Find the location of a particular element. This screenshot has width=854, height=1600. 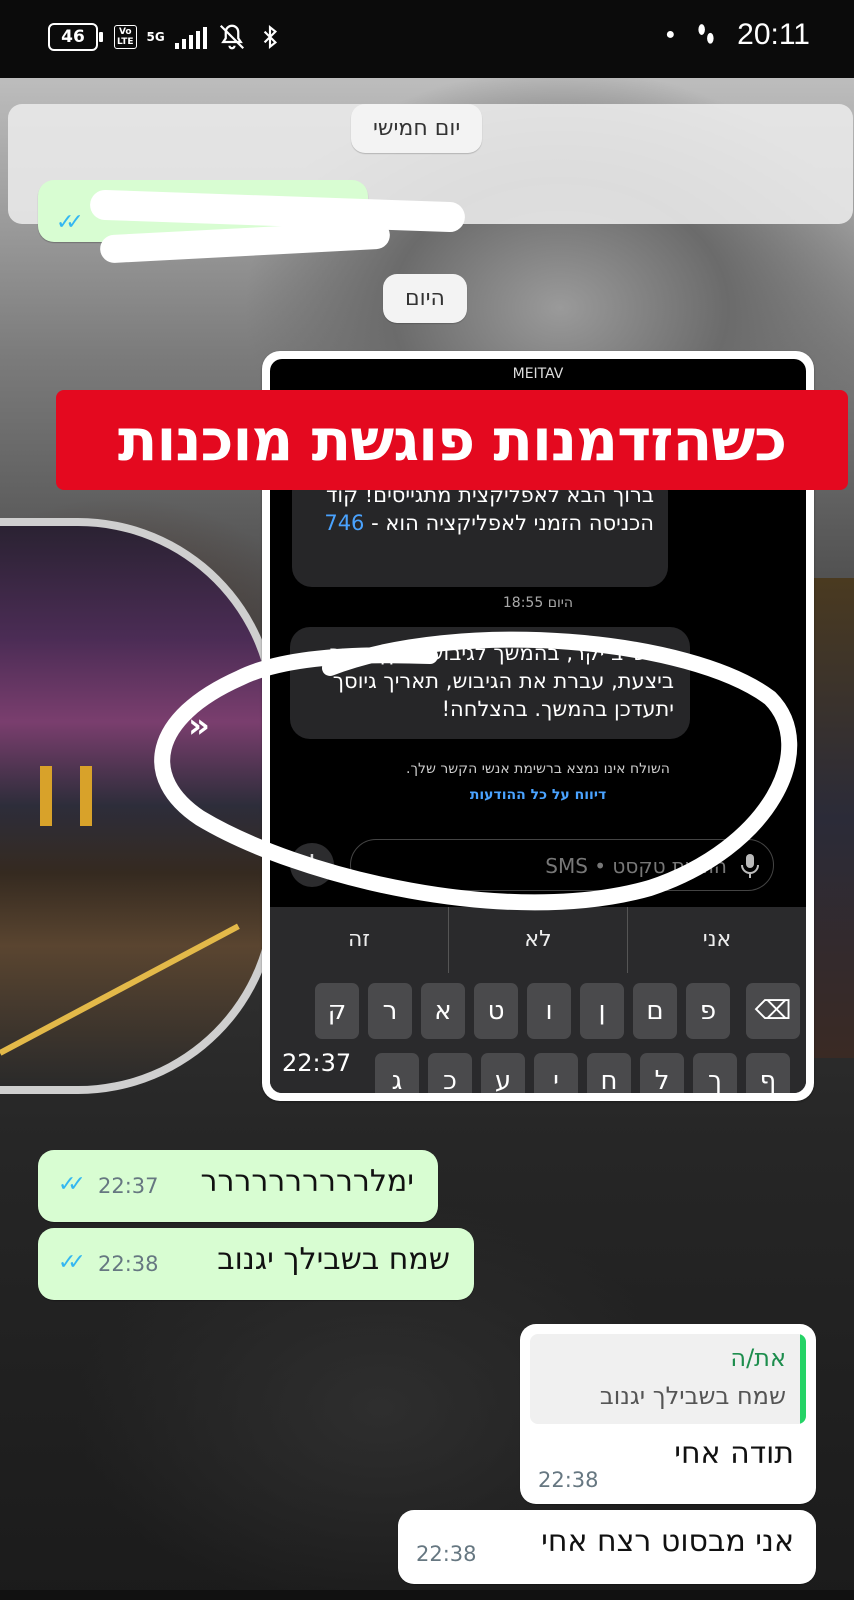

highlight-circle is located at coordinates (476, 771).